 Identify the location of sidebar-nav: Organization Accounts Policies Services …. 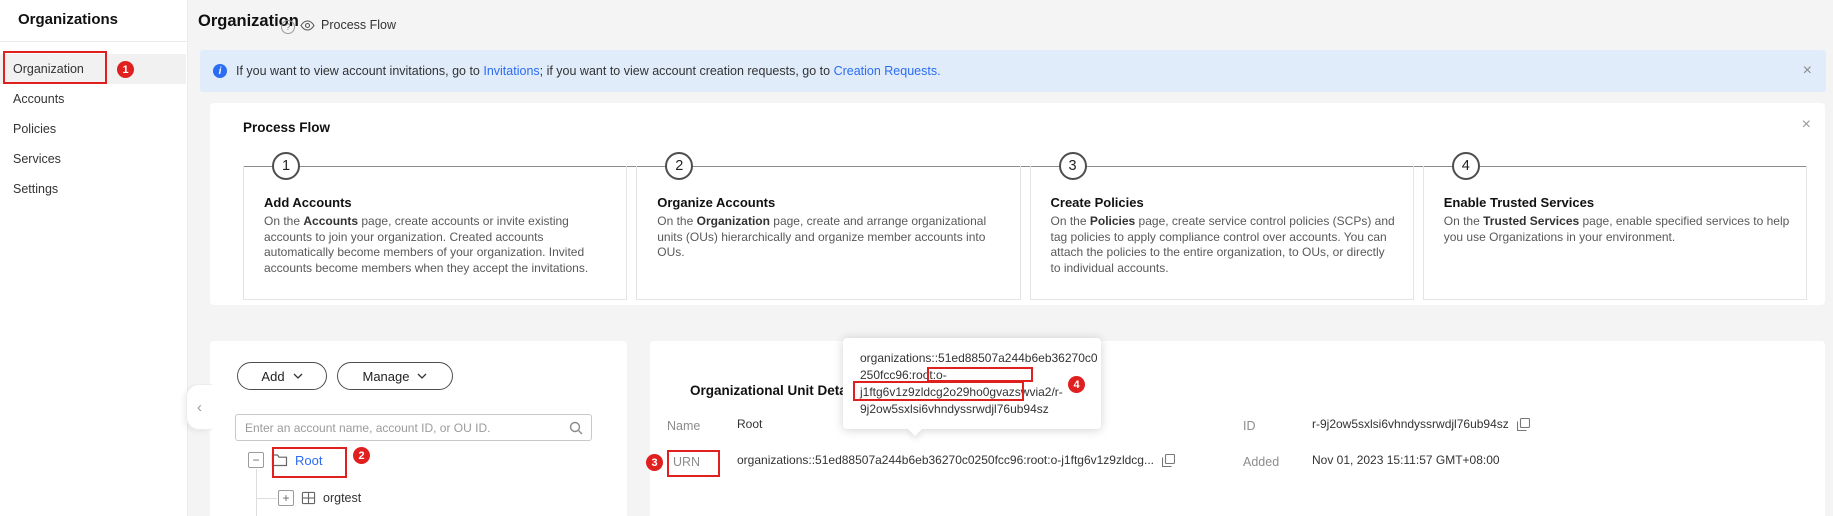
(93, 129).